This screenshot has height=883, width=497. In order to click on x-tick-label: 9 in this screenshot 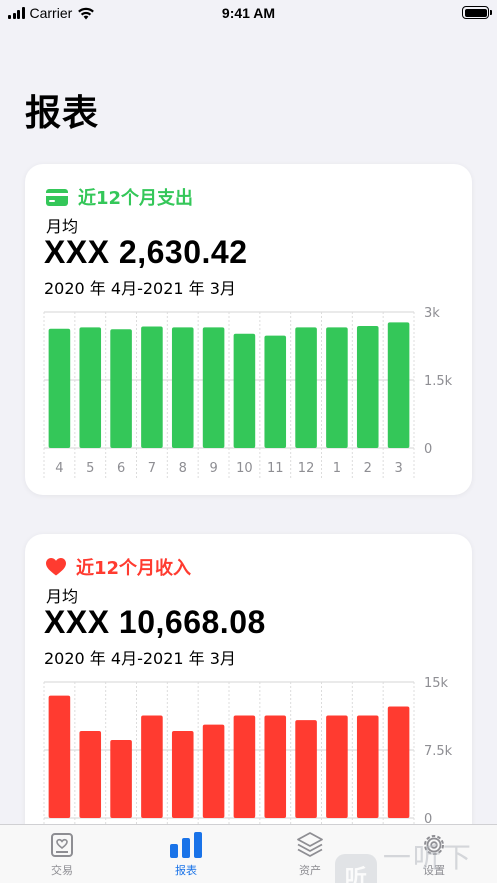, I will do `click(213, 468)`.